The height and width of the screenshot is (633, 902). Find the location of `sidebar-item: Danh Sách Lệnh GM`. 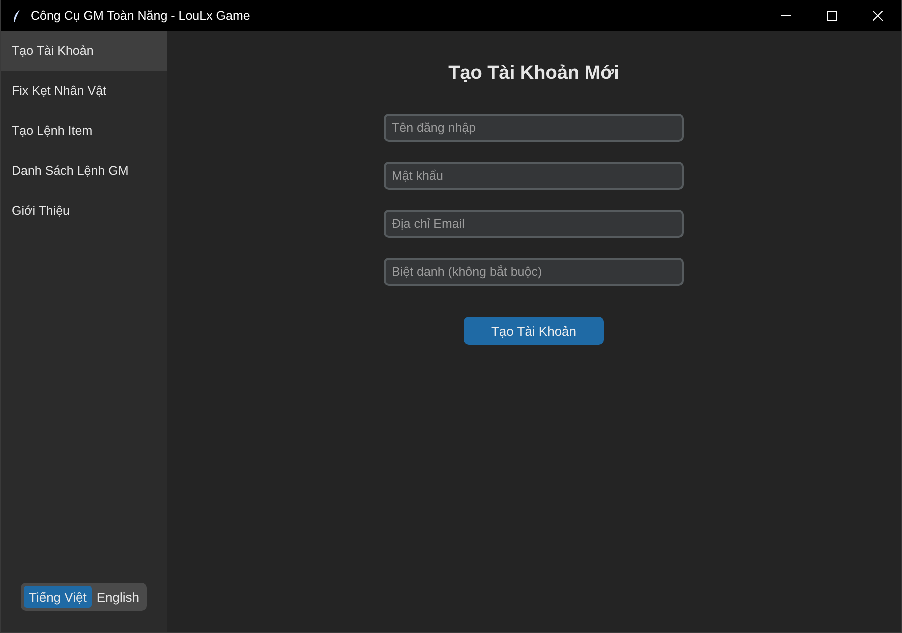

sidebar-item: Danh Sách Lệnh GM is located at coordinates (84, 171).